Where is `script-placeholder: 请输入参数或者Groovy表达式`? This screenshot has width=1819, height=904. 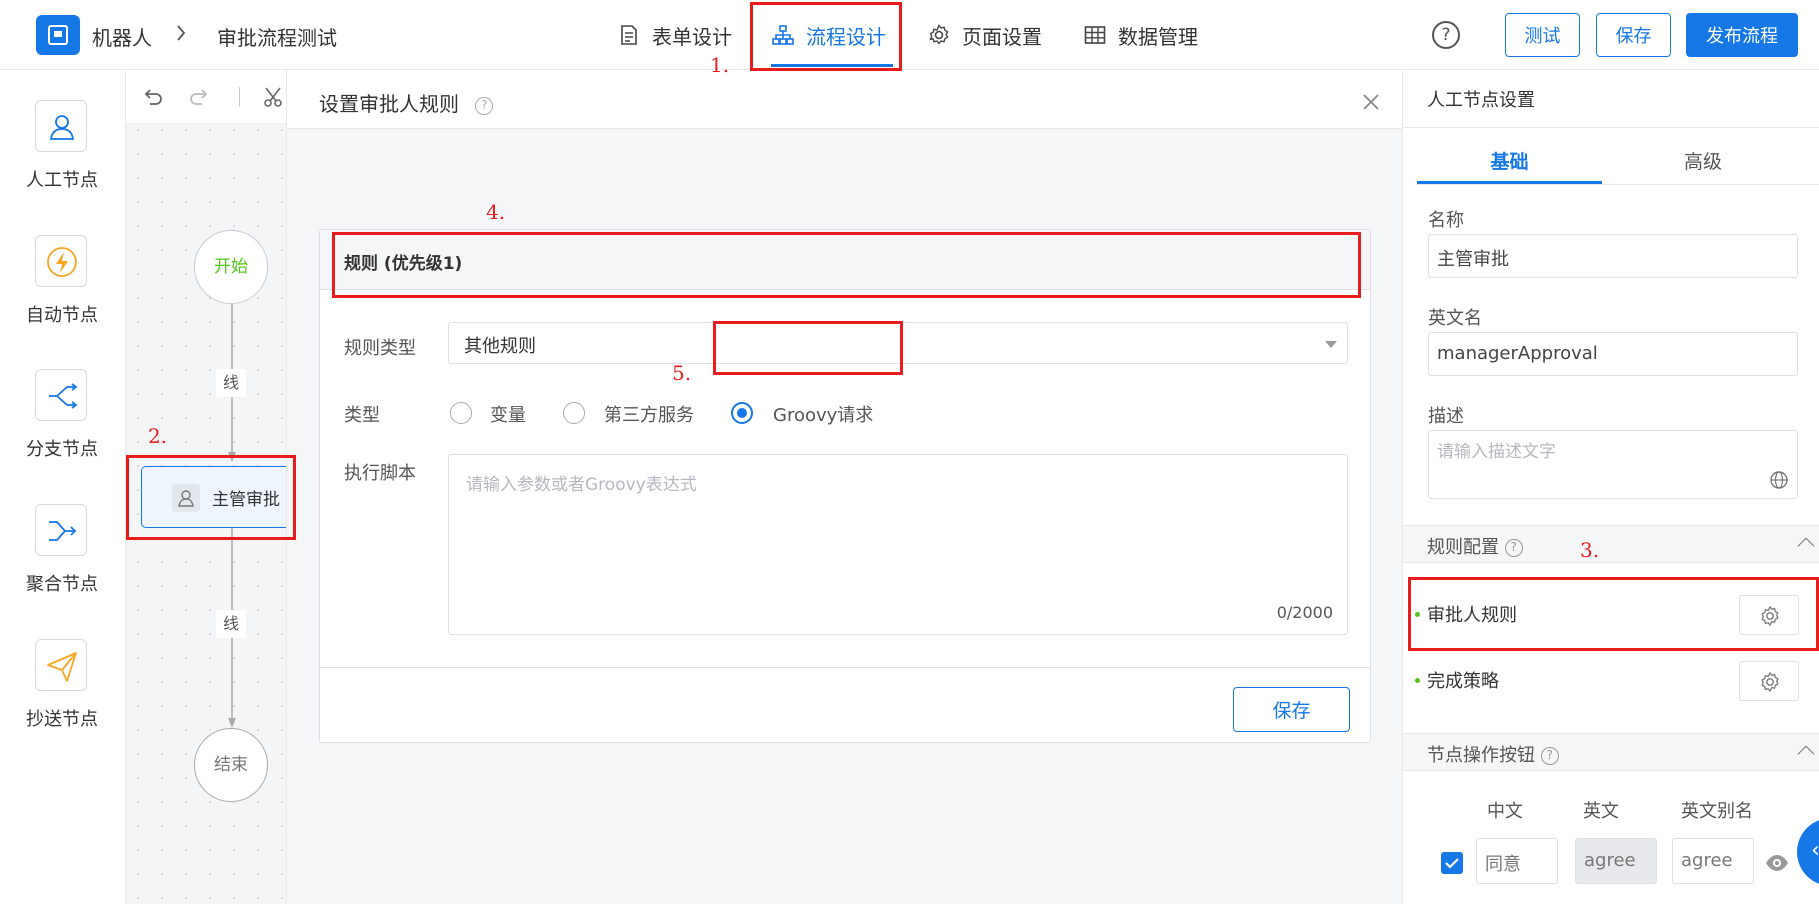
script-placeholder: 请输入参数或者Groovy表达式 is located at coordinates (581, 485).